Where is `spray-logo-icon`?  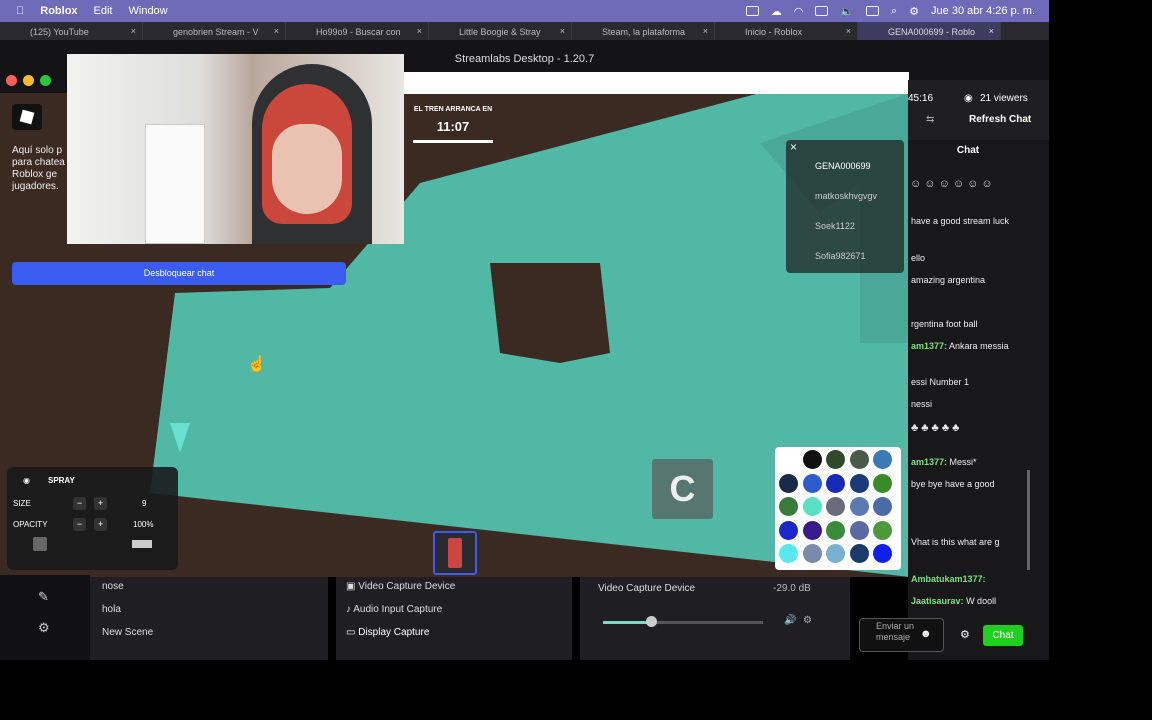
spray-logo-icon is located at coordinates (142, 544).